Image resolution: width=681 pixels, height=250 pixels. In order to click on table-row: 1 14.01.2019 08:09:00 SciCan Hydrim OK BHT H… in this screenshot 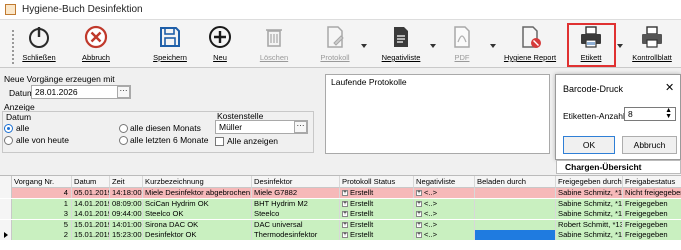, I will do `click(340, 203)`.